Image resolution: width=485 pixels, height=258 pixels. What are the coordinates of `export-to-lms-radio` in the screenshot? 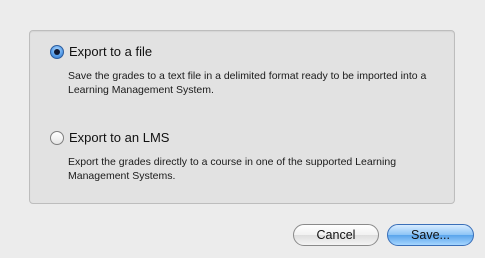 It's located at (57, 137).